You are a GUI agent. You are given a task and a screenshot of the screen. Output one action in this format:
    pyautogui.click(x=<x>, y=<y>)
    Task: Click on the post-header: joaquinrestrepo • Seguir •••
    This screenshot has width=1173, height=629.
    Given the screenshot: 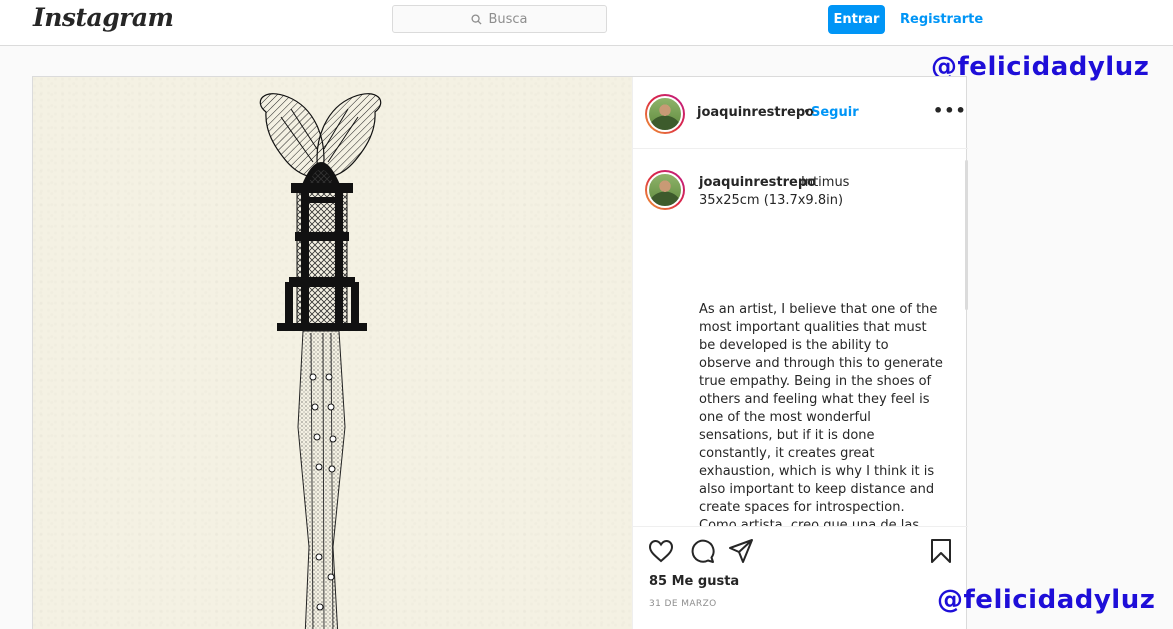 What is the action you would take?
    pyautogui.click(x=800, y=113)
    